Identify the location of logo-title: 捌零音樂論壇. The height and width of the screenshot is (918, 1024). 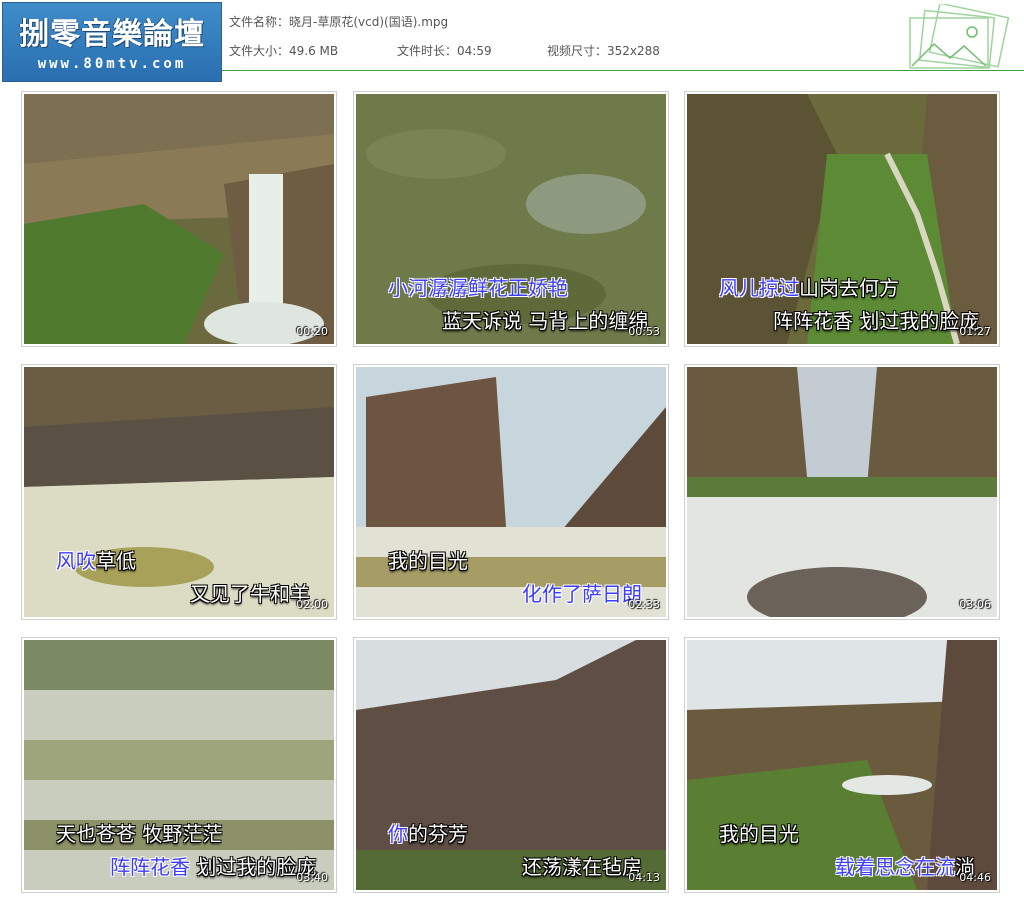
(112, 34).